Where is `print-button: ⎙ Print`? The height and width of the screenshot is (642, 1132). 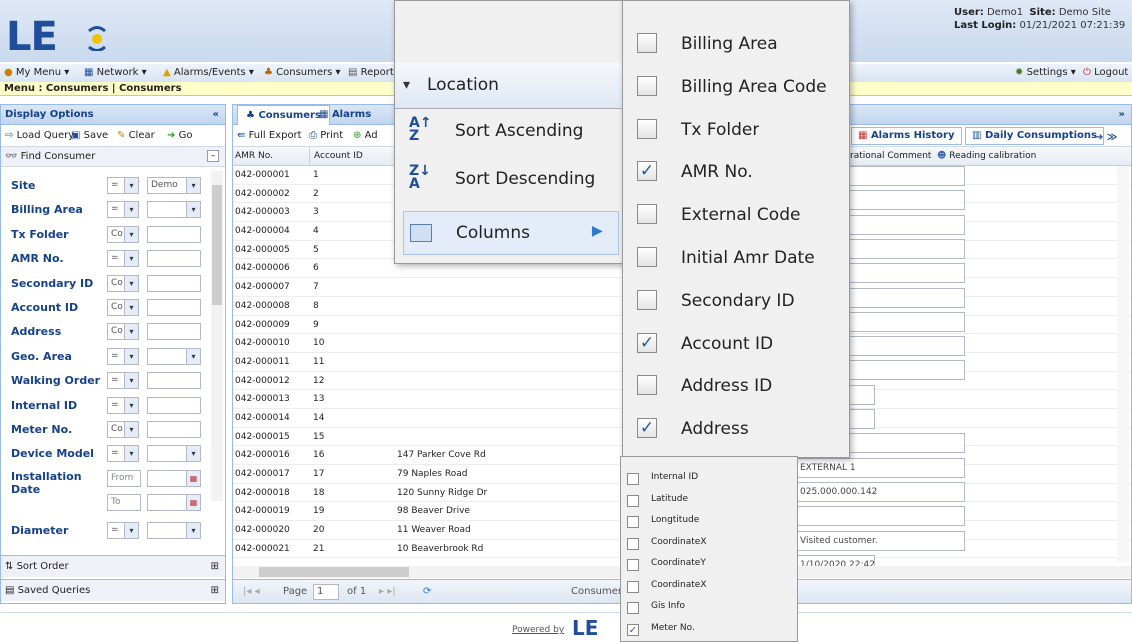
print-button: ⎙ Print is located at coordinates (326, 136).